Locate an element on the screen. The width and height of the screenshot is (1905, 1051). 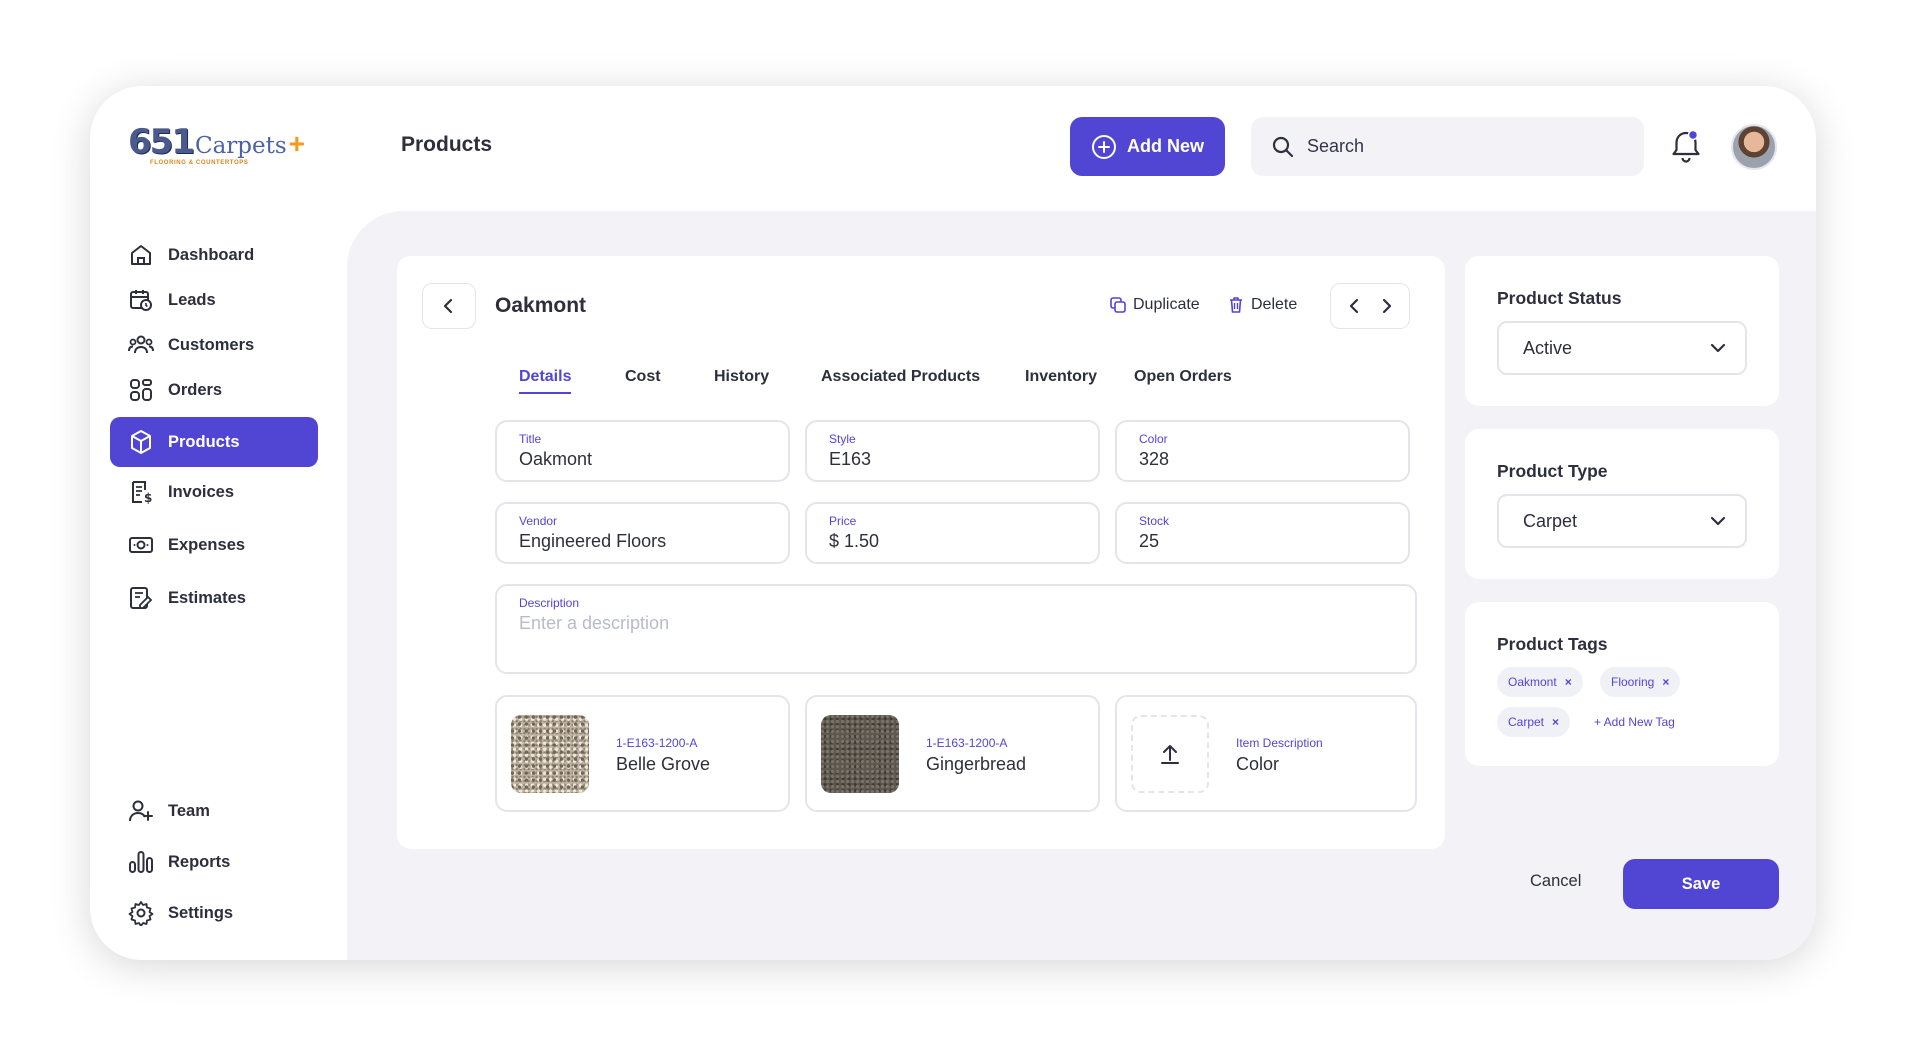
upload-image-button is located at coordinates (1170, 754).